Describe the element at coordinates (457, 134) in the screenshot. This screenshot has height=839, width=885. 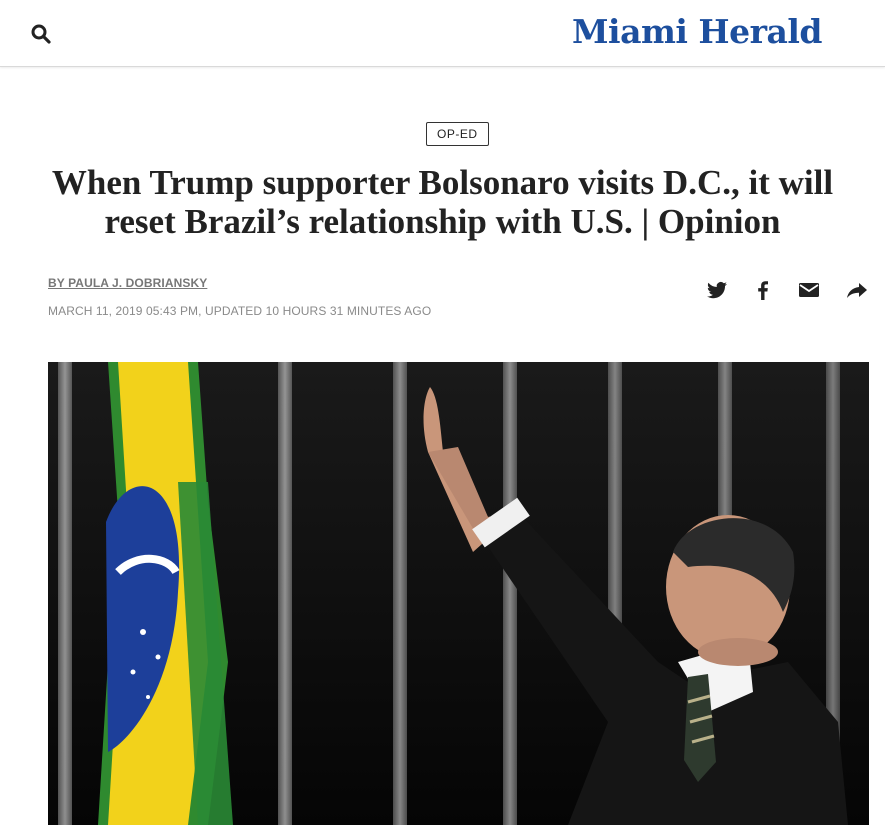
I see `section-tag: OP-ED` at that location.